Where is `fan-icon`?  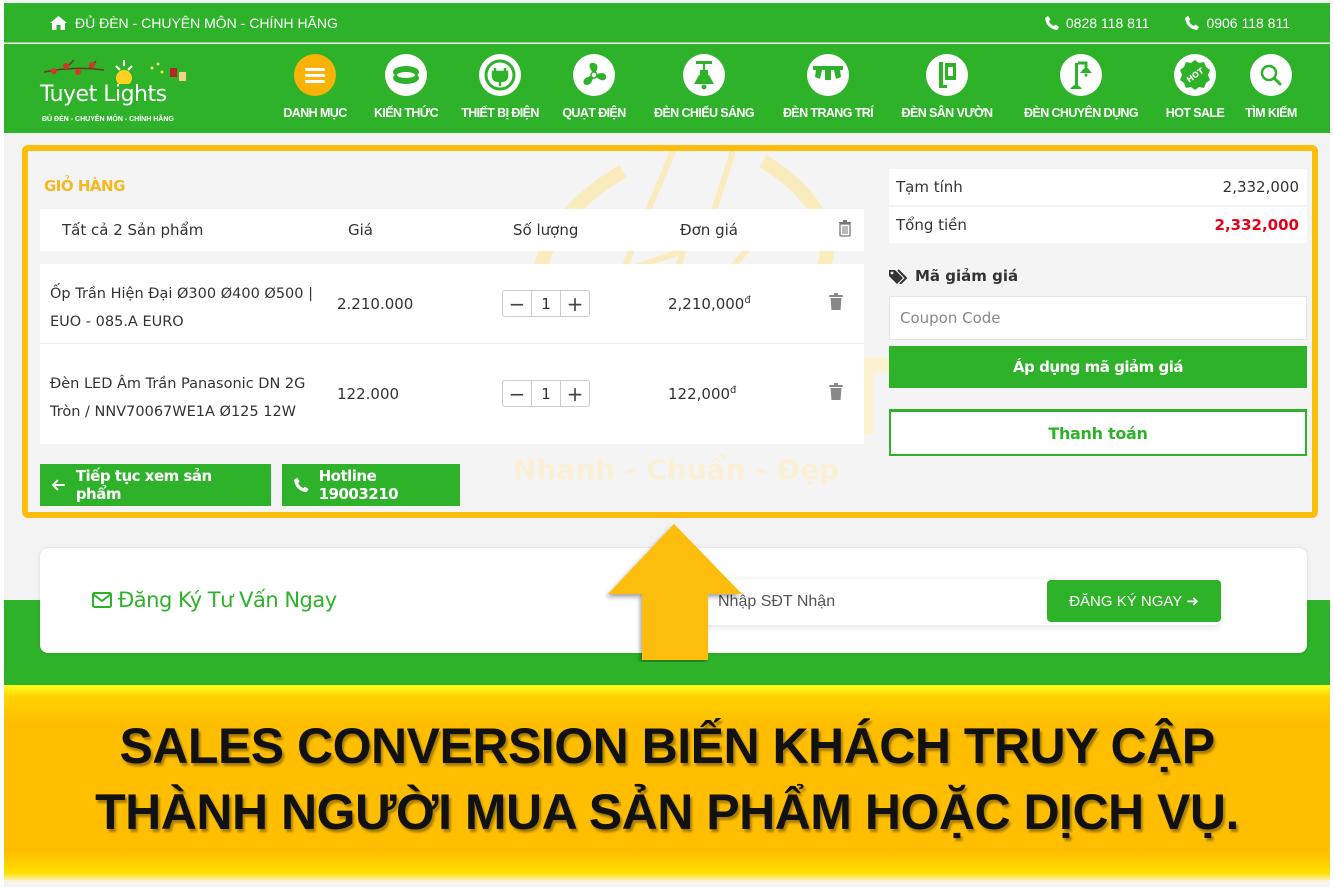 fan-icon is located at coordinates (595, 73).